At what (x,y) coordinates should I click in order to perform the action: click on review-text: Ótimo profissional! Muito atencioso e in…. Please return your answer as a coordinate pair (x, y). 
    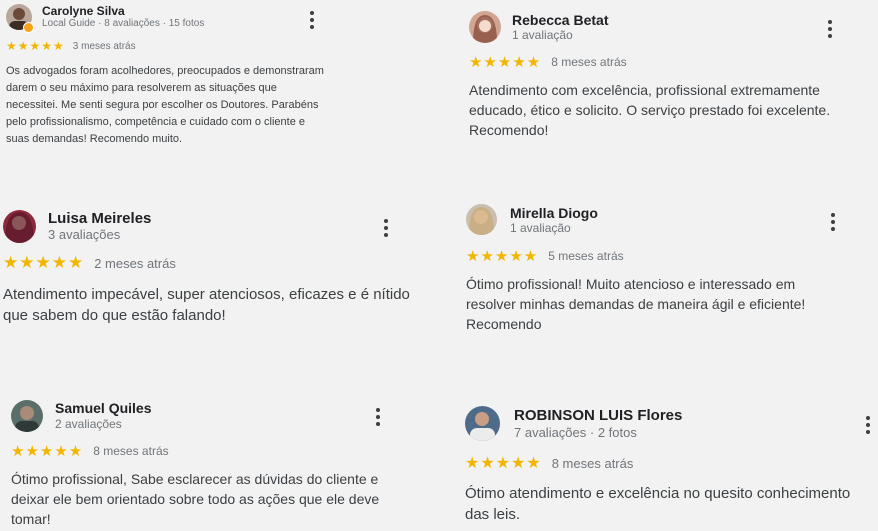
    Looking at the image, I should click on (636, 304).